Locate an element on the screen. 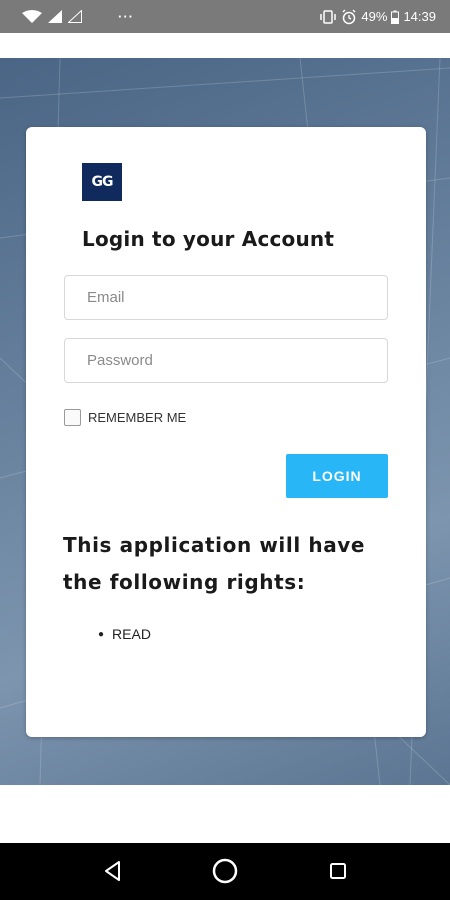 This screenshot has width=450, height=900. rights-item-label: READ is located at coordinates (131, 634).